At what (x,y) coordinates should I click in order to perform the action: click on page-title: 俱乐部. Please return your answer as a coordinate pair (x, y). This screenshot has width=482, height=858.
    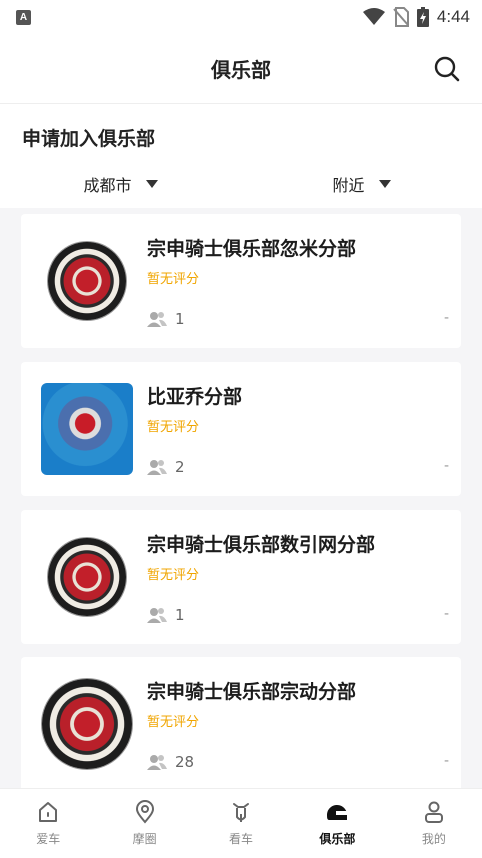
    Looking at the image, I should click on (241, 70).